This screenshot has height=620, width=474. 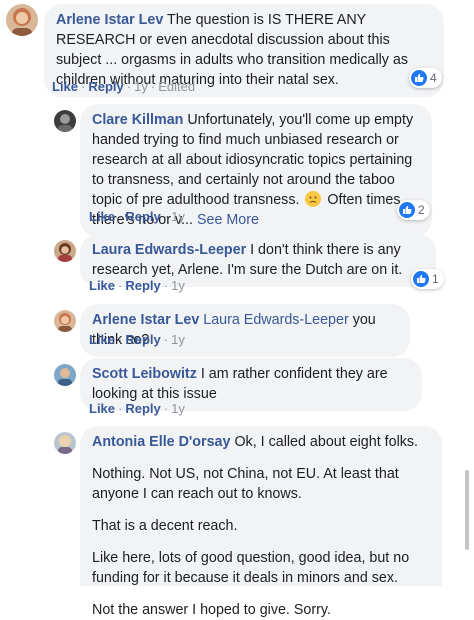 What do you see at coordinates (421, 210) in the screenshot?
I see `reaction-number: 2` at bounding box center [421, 210].